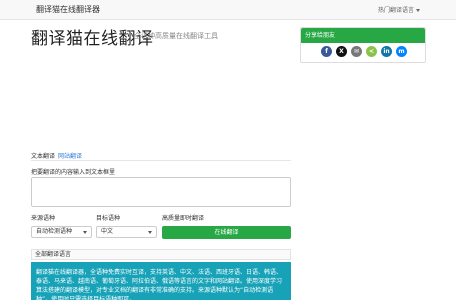 The width and height of the screenshot is (456, 300). Describe the element at coordinates (341, 51) in the screenshot. I see `x-icon: X` at that location.